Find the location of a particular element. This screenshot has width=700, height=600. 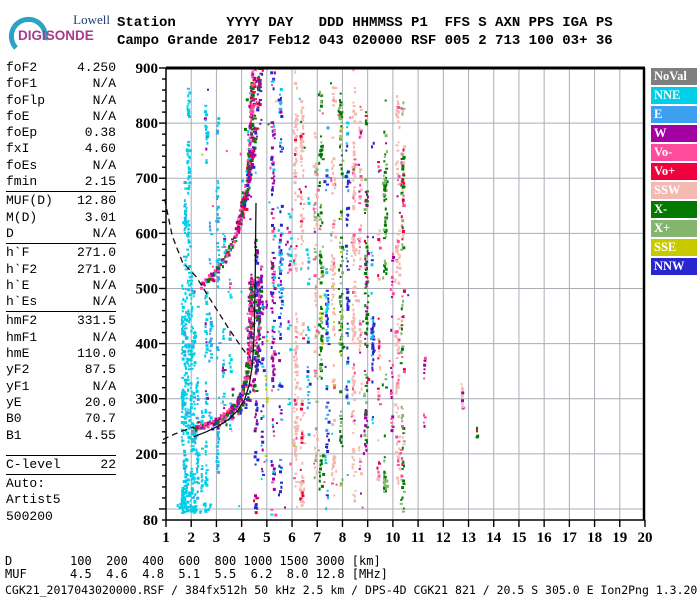

x-tick-label: 9 is located at coordinates (368, 538).